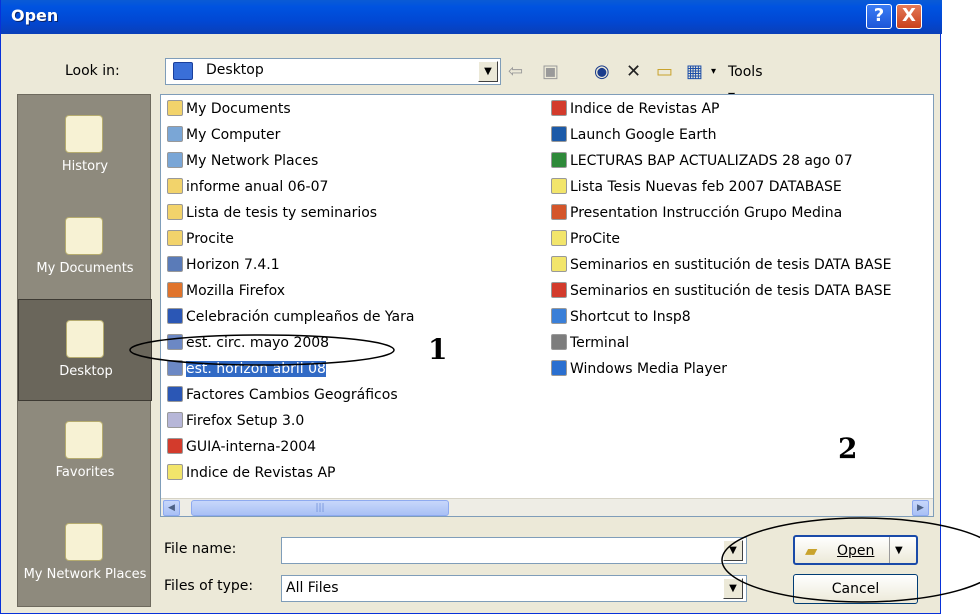 The image size is (980, 614). What do you see at coordinates (848, 448) in the screenshot?
I see `annotation-label-2: 2` at bounding box center [848, 448].